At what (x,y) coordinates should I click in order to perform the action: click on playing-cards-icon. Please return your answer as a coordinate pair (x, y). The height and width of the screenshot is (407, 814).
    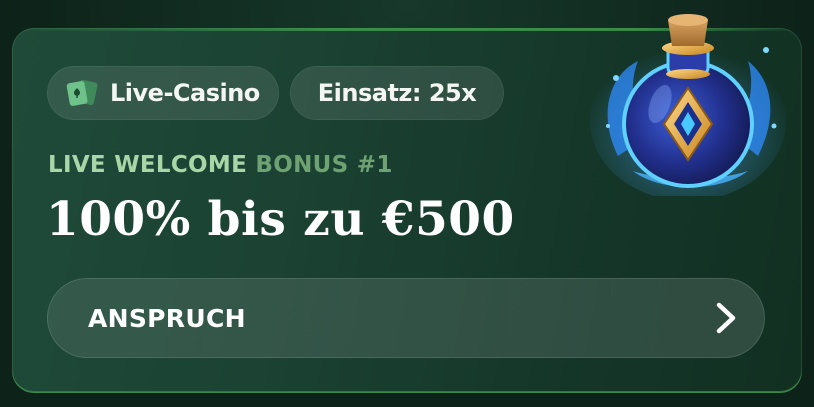
    Looking at the image, I should click on (82, 92).